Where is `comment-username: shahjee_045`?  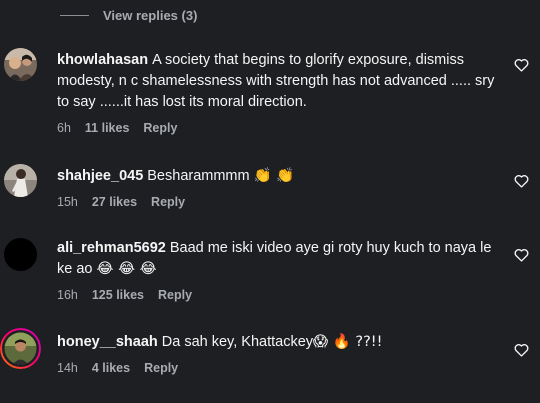 comment-username: shahjee_045 is located at coordinates (100, 176).